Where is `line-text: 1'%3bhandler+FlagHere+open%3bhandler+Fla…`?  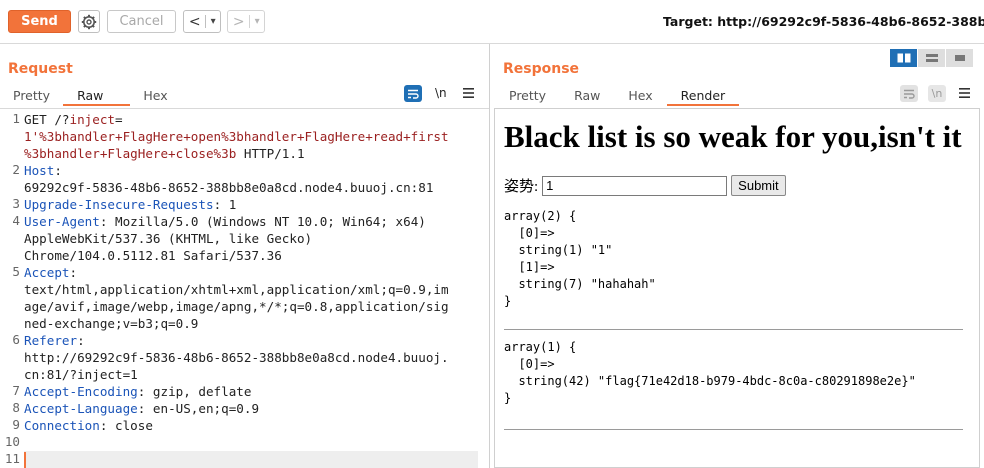
line-text: 1'%3bhandler+FlagHere+open%3bhandler+Fla… is located at coordinates (250, 136).